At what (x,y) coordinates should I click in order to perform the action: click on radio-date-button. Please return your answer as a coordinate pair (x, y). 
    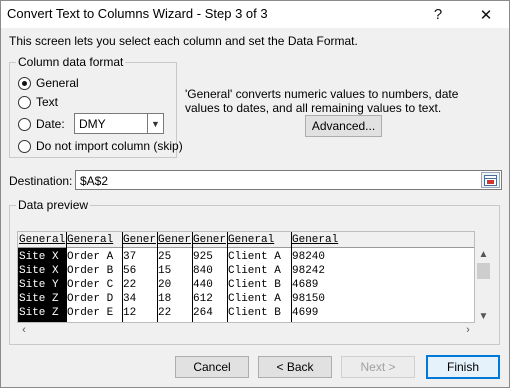
    Looking at the image, I should click on (24, 124).